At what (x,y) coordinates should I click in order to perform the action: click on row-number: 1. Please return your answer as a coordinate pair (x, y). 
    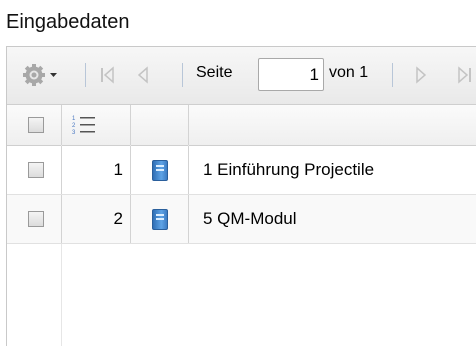
    Looking at the image, I should click on (118, 169).